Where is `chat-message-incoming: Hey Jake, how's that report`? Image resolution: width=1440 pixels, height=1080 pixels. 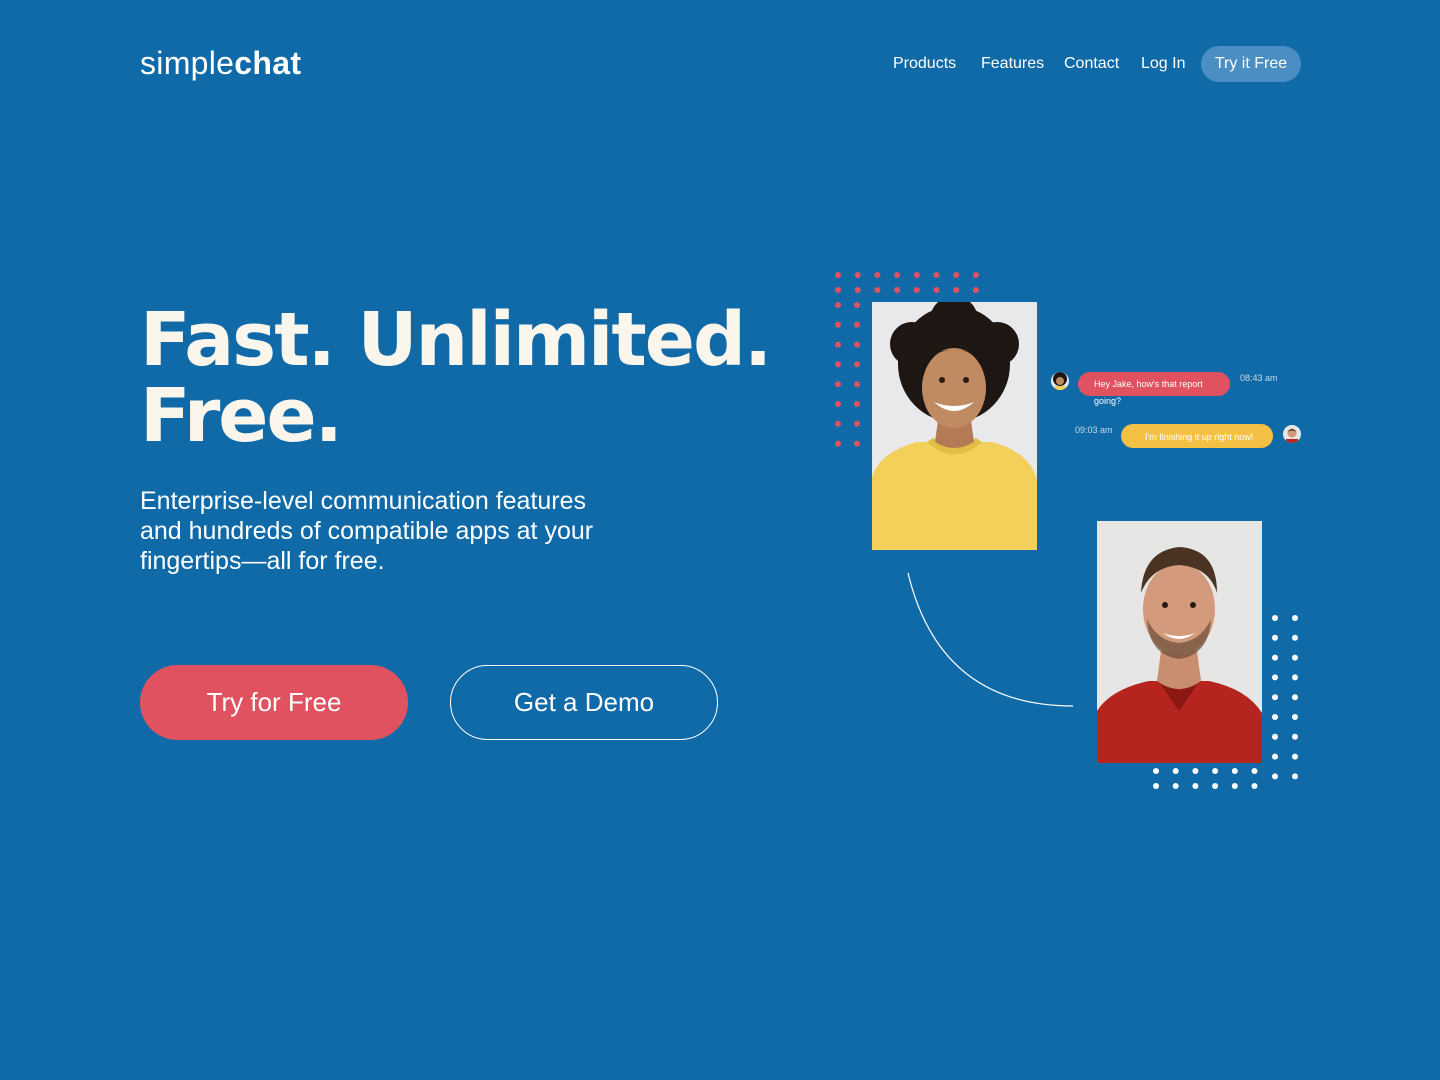 chat-message-incoming: Hey Jake, how's that report is located at coordinates (1154, 384).